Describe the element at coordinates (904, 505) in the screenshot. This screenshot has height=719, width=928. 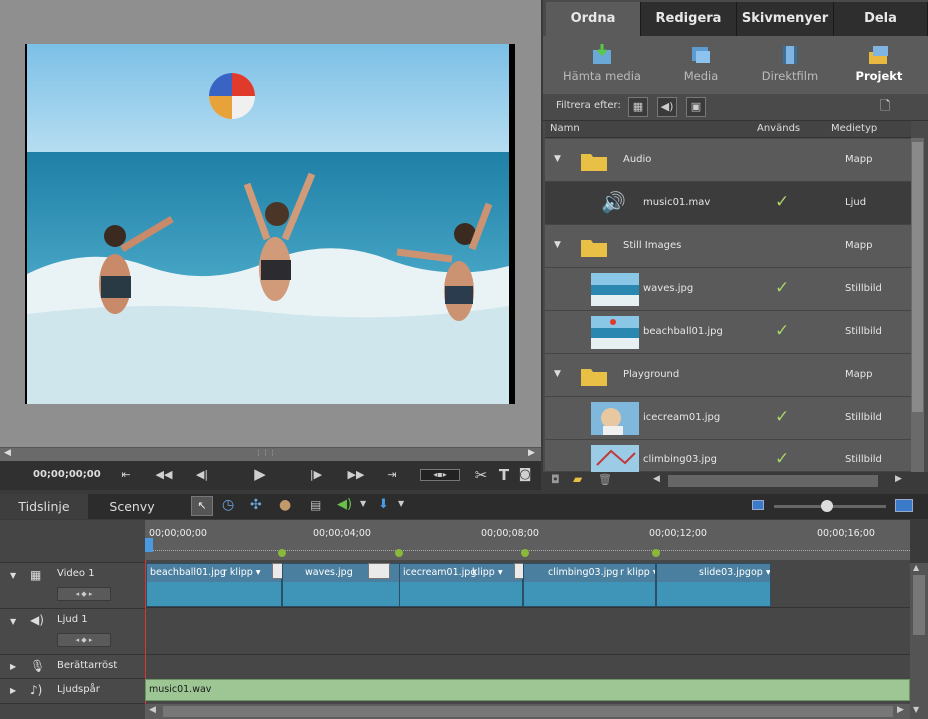
I see `zoom-in-icon` at that location.